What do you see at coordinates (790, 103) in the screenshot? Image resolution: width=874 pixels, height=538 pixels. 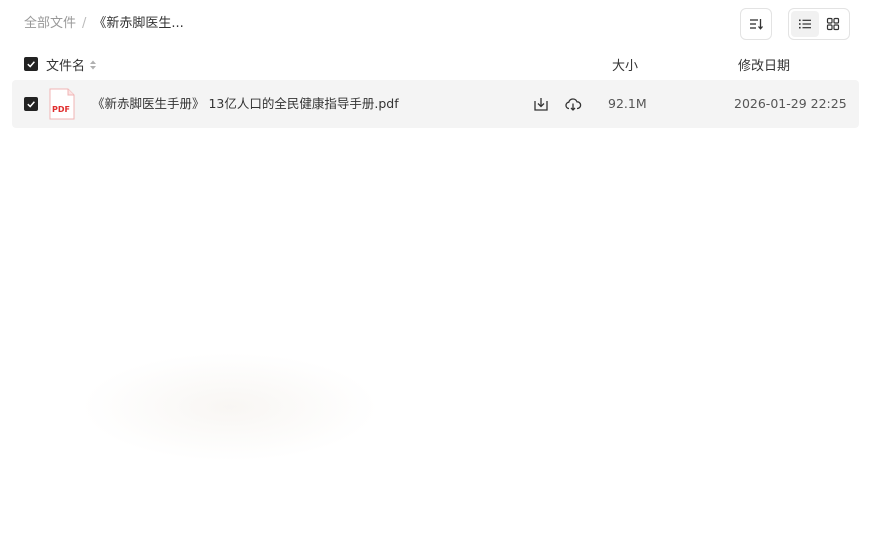 I see `file-date: 2026-01-29 22:25` at bounding box center [790, 103].